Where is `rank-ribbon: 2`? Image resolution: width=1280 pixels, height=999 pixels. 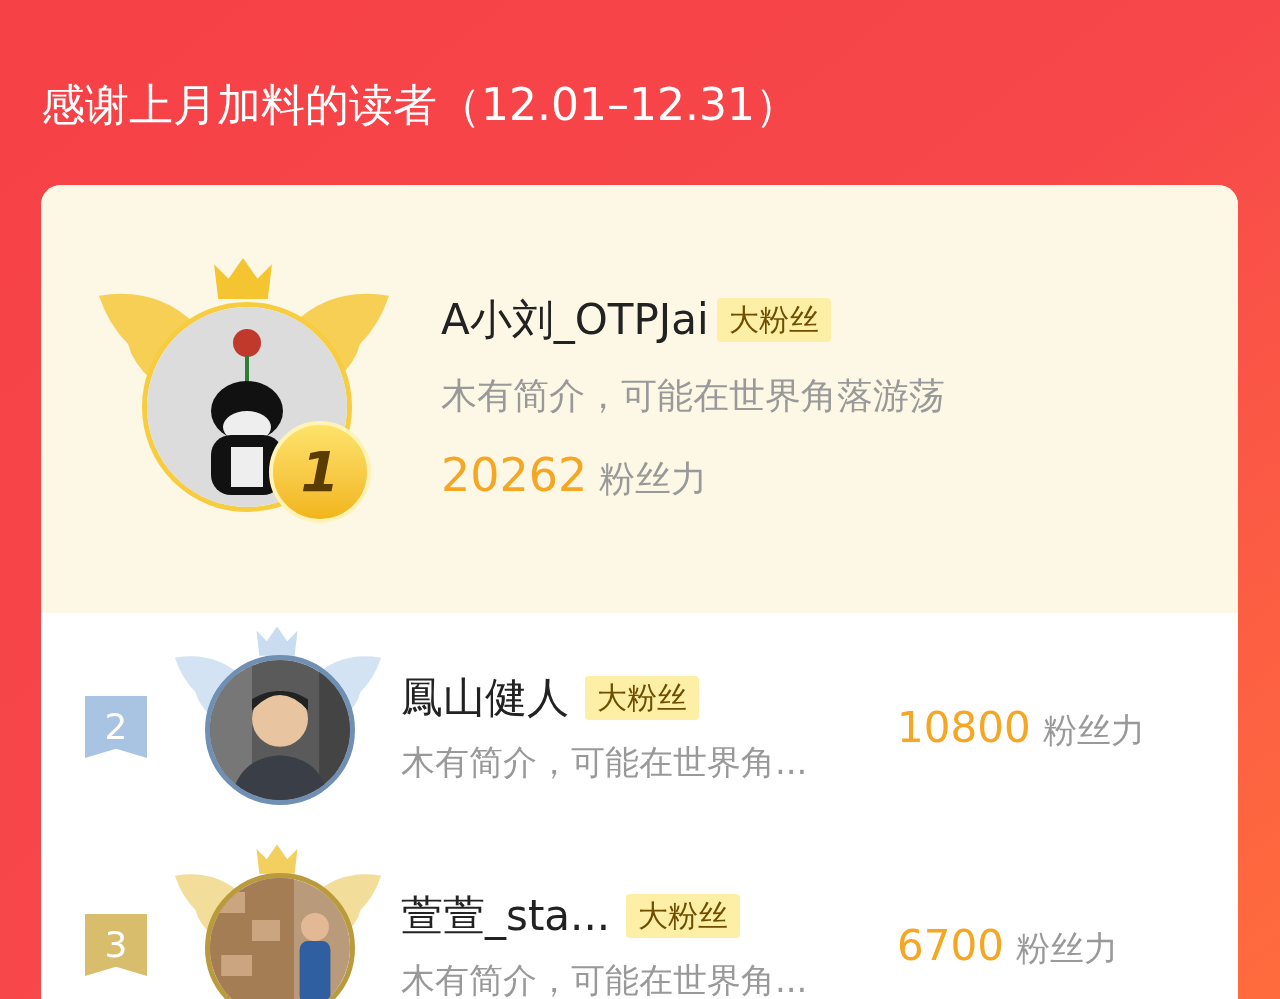 rank-ribbon: 2 is located at coordinates (116, 727).